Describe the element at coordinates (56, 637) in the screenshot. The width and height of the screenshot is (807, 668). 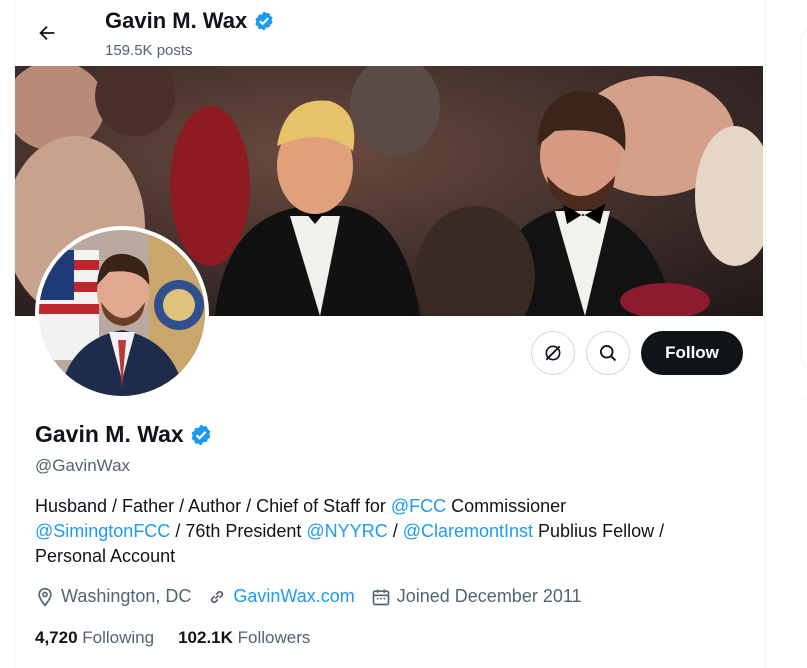
I see `following-count: 4,720` at that location.